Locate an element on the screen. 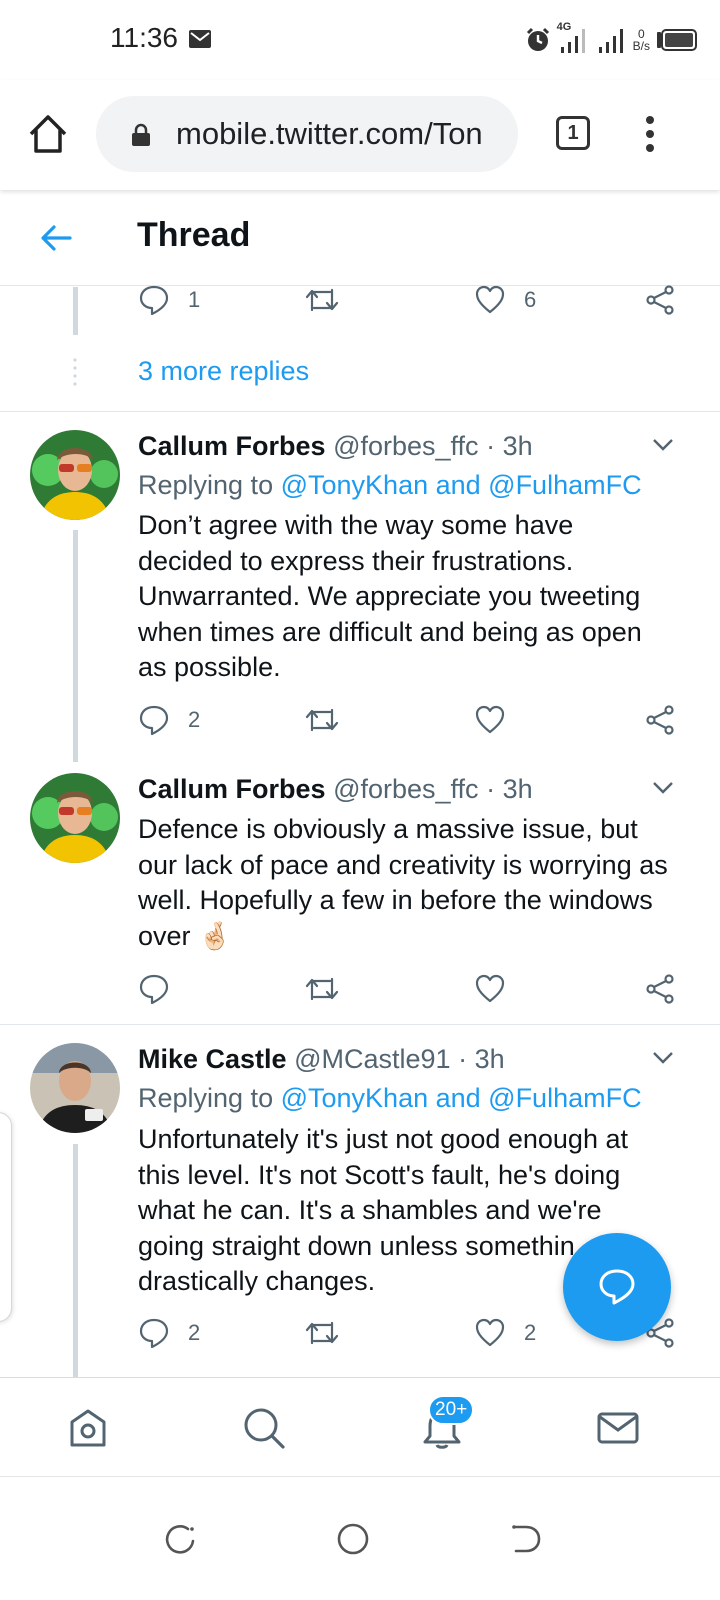  battery-icon is located at coordinates (677, 40).